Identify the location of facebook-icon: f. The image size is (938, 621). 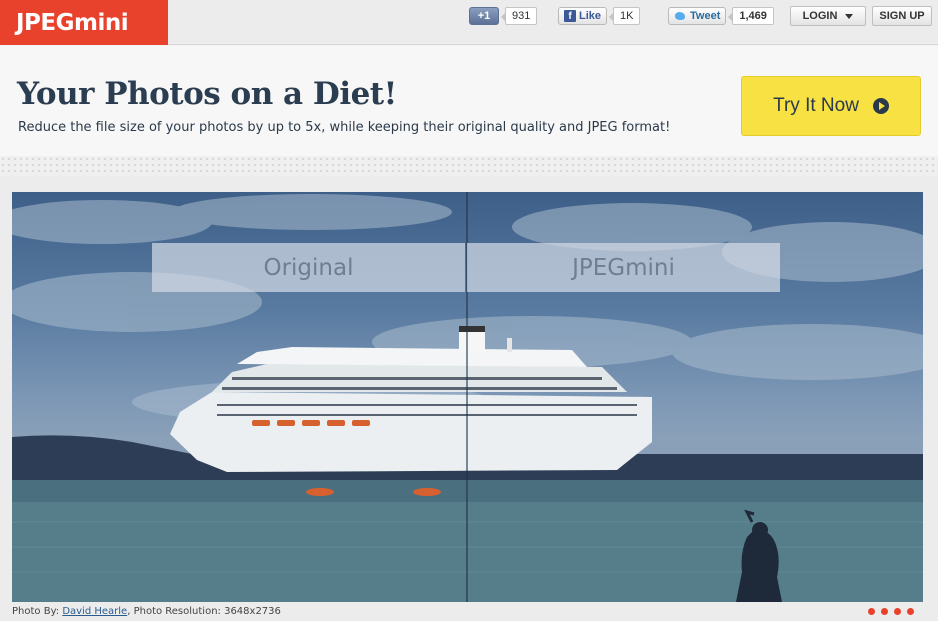
(570, 16).